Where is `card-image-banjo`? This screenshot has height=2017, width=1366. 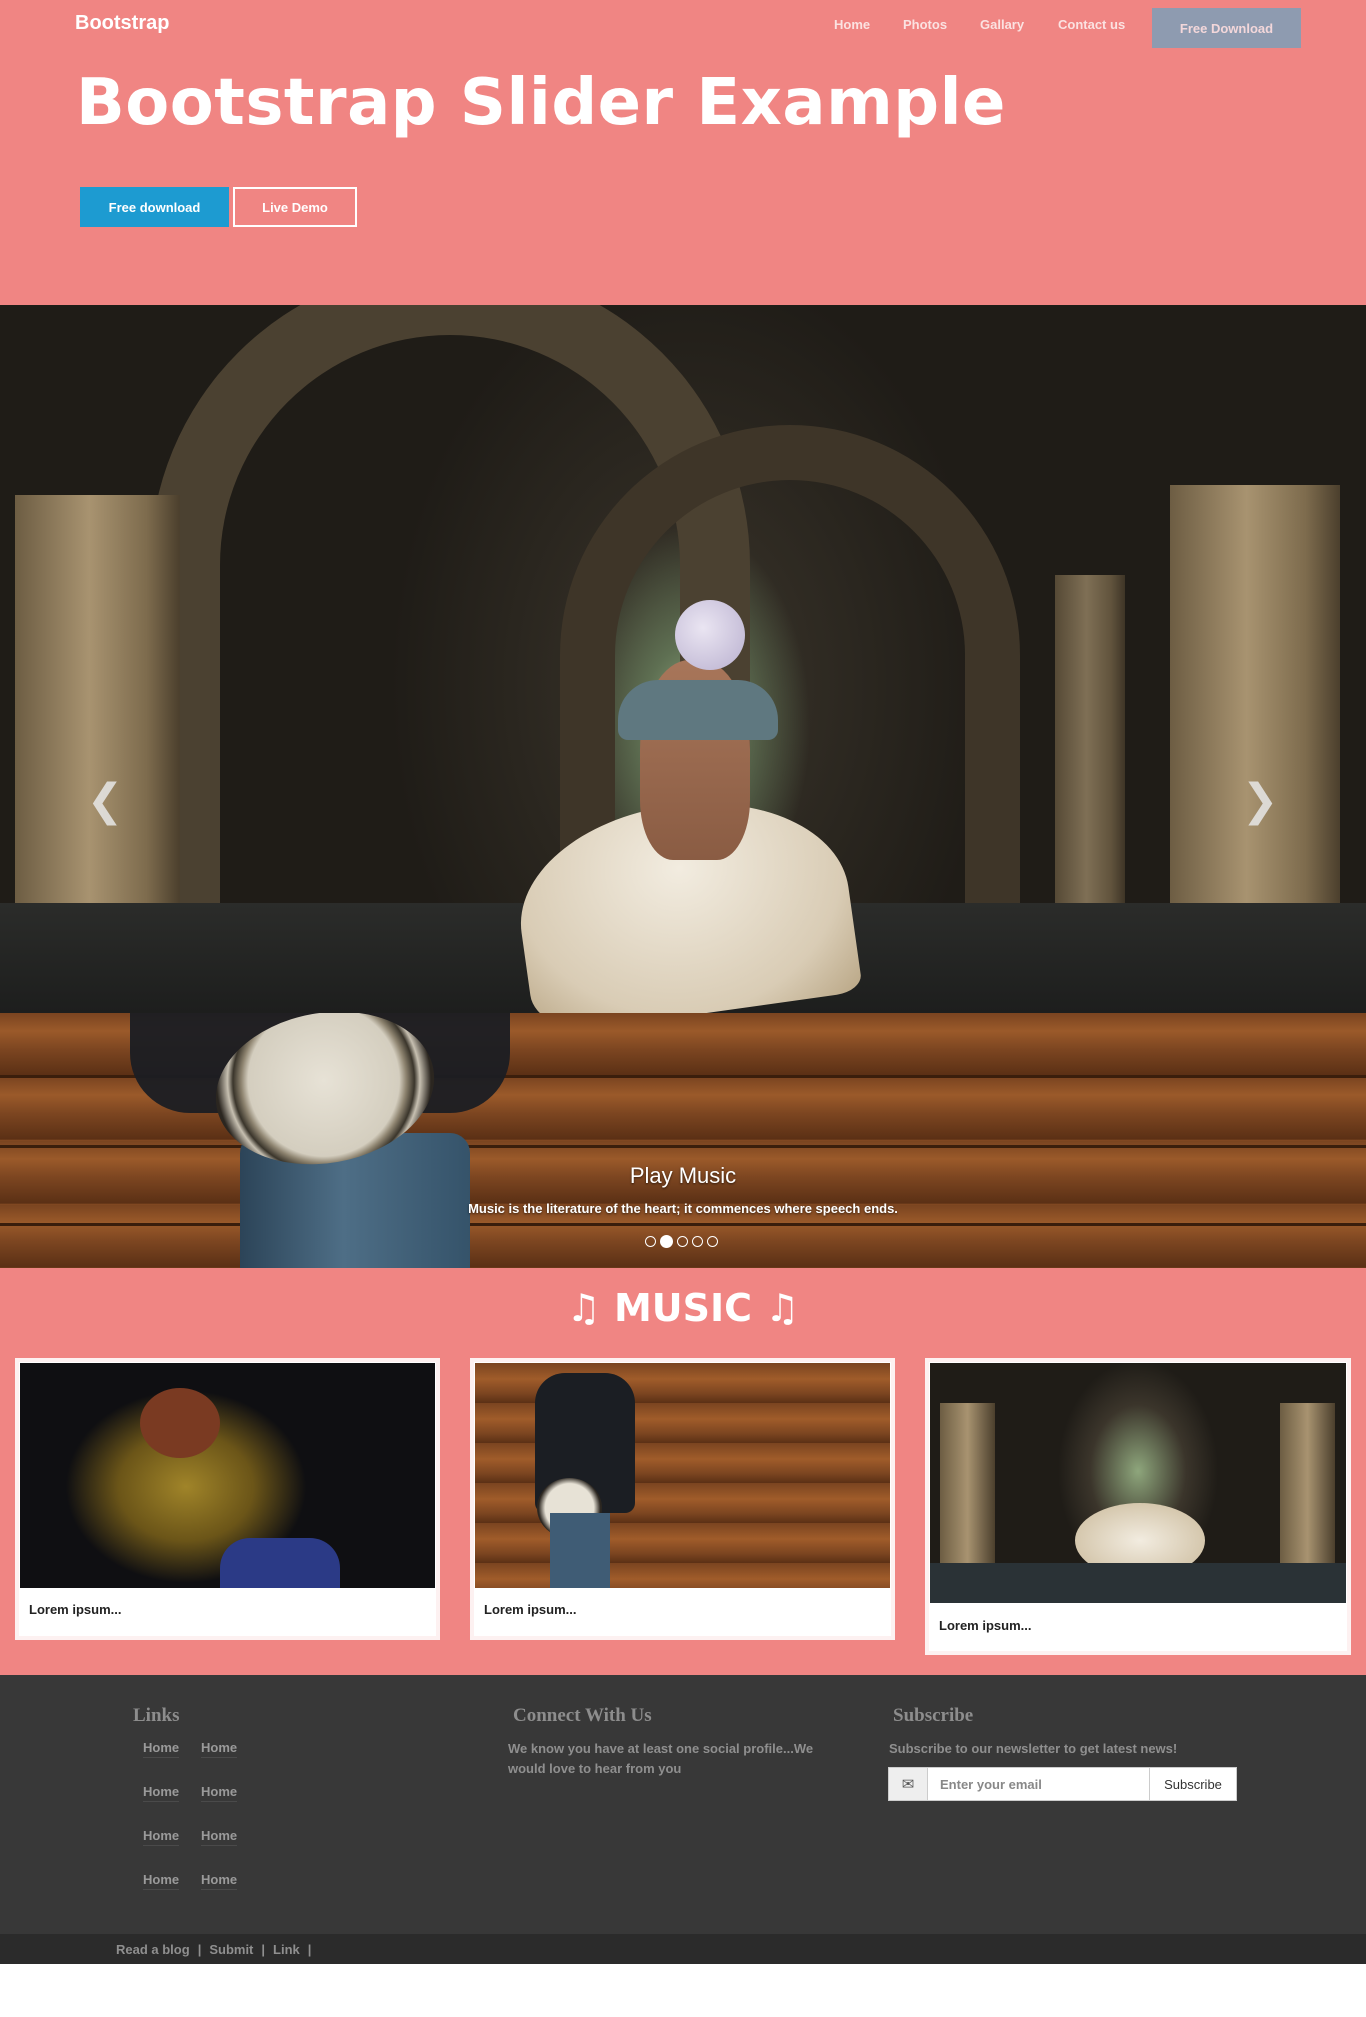 card-image-banjo is located at coordinates (682, 1475).